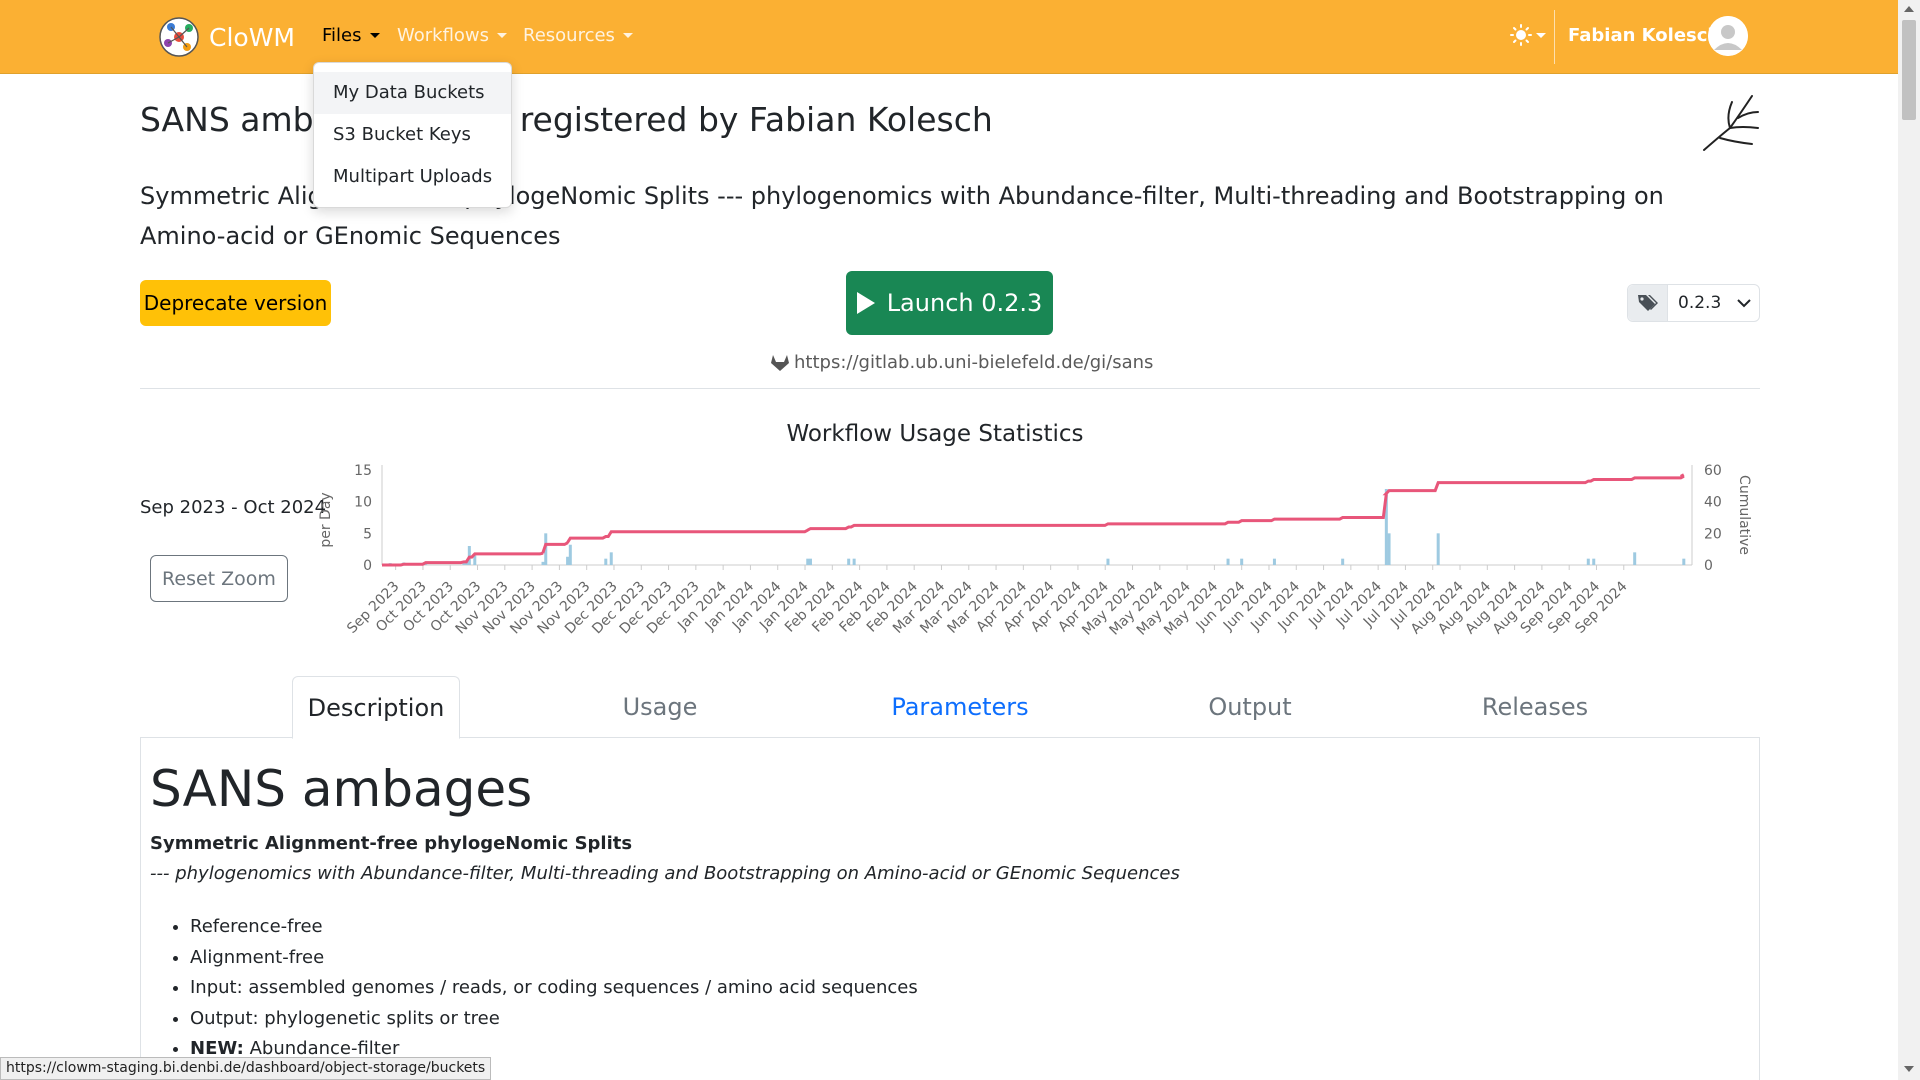 The height and width of the screenshot is (1080, 1920). What do you see at coordinates (342, 35) in the screenshot?
I see `nav-files-label: Files` at bounding box center [342, 35].